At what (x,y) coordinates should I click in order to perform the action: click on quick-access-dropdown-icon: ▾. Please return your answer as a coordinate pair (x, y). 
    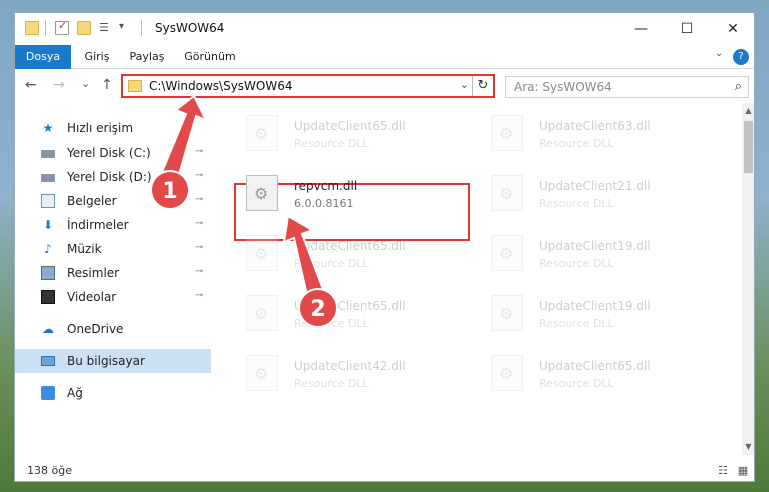
    Looking at the image, I should click on (126, 28).